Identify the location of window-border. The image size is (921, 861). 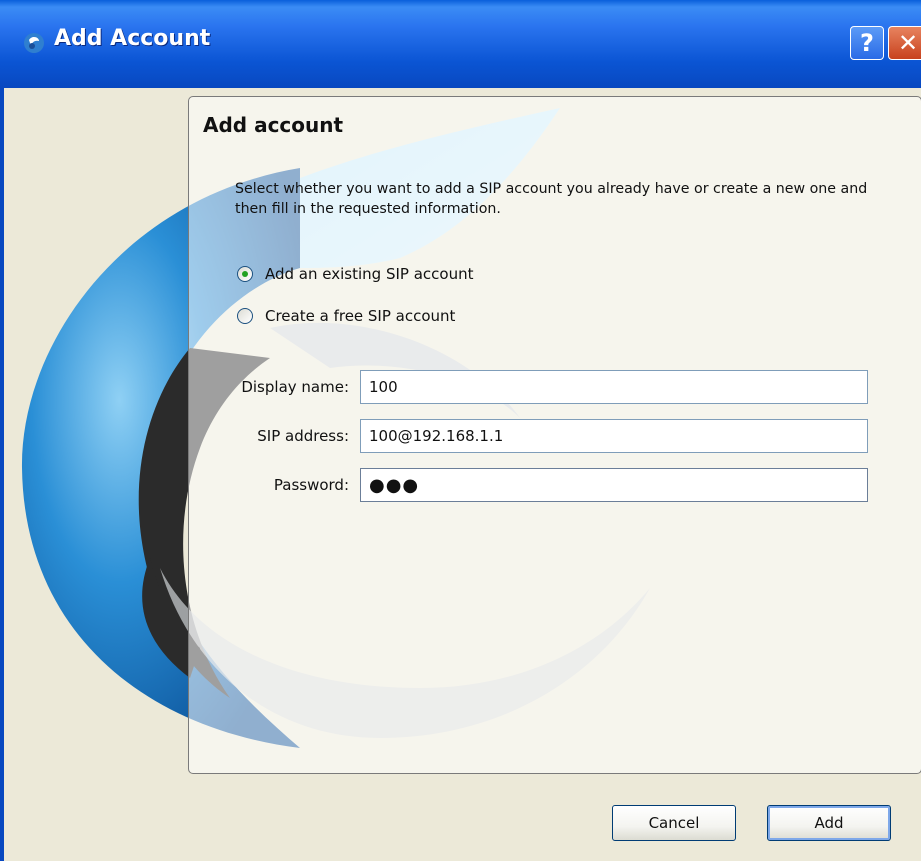
(2, 474).